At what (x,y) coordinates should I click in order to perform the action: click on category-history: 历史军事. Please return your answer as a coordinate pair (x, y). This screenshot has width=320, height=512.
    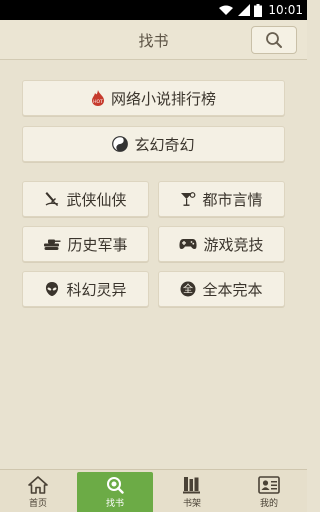
    Looking at the image, I should click on (85, 244).